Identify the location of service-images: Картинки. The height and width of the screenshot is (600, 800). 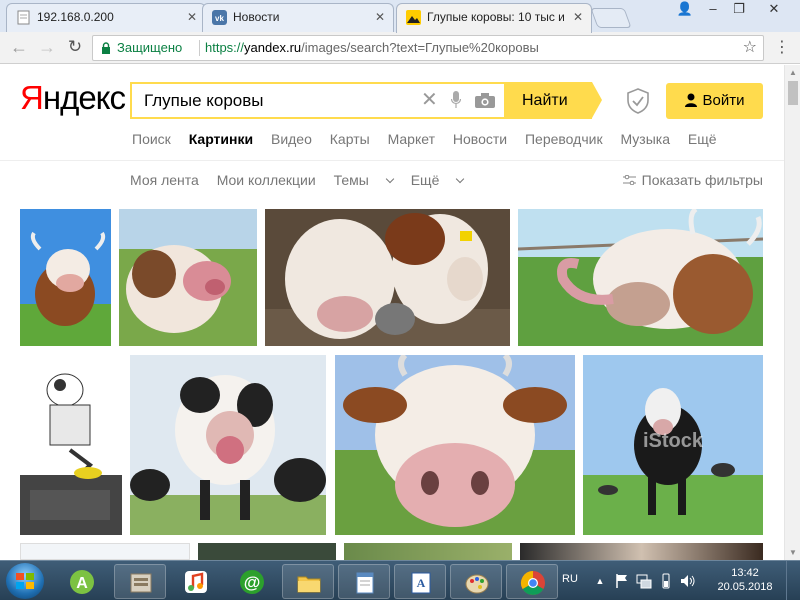
(221, 139).